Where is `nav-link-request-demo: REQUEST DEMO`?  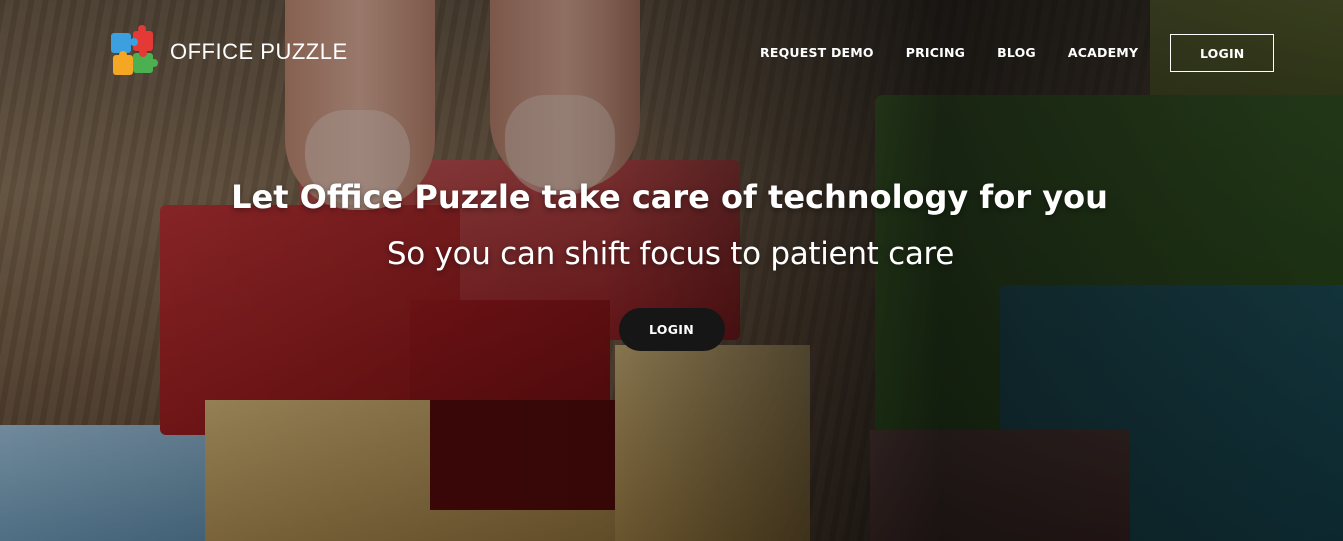
nav-link-request-demo: REQUEST DEMO is located at coordinates (817, 53).